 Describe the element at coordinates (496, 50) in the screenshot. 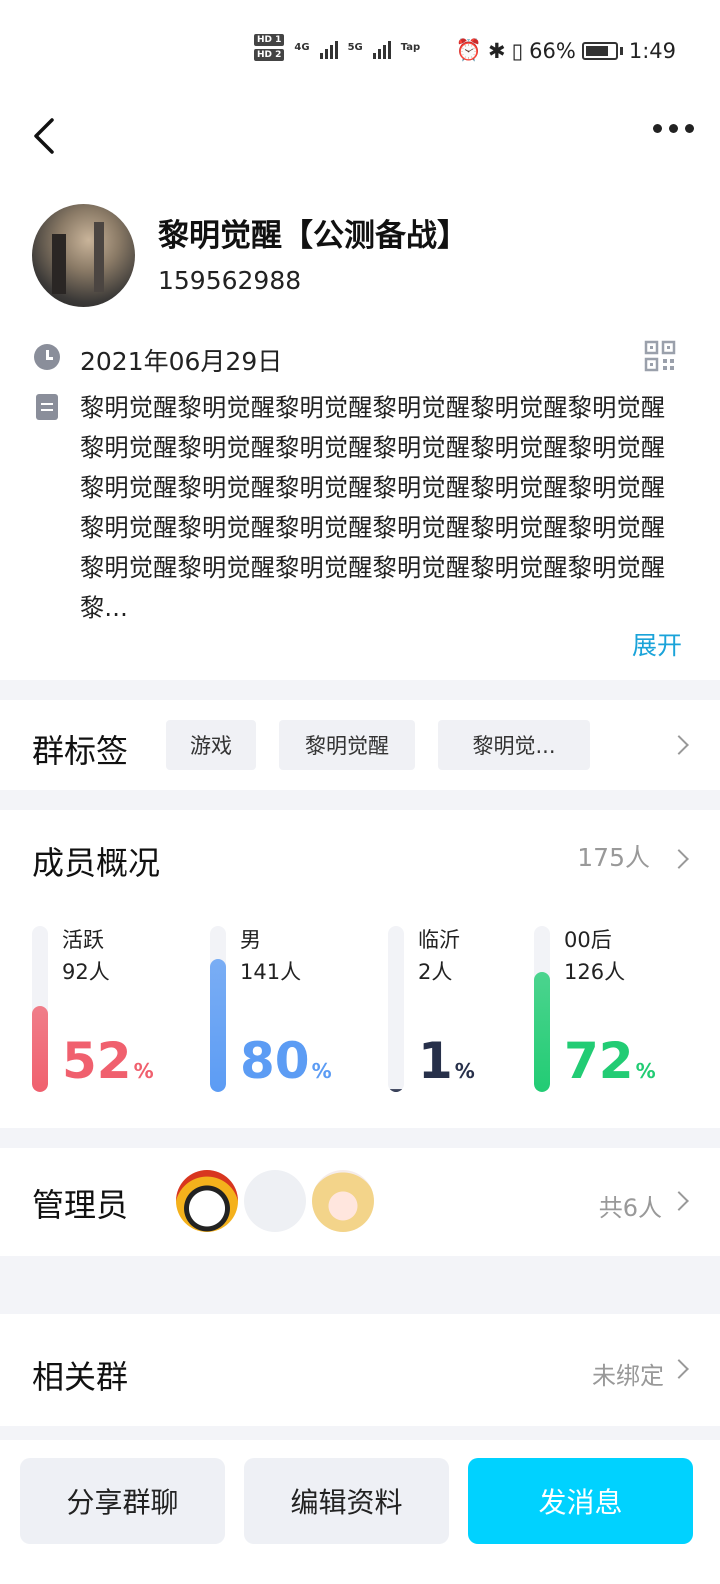

I see `bluetooth-icon: ✱` at that location.